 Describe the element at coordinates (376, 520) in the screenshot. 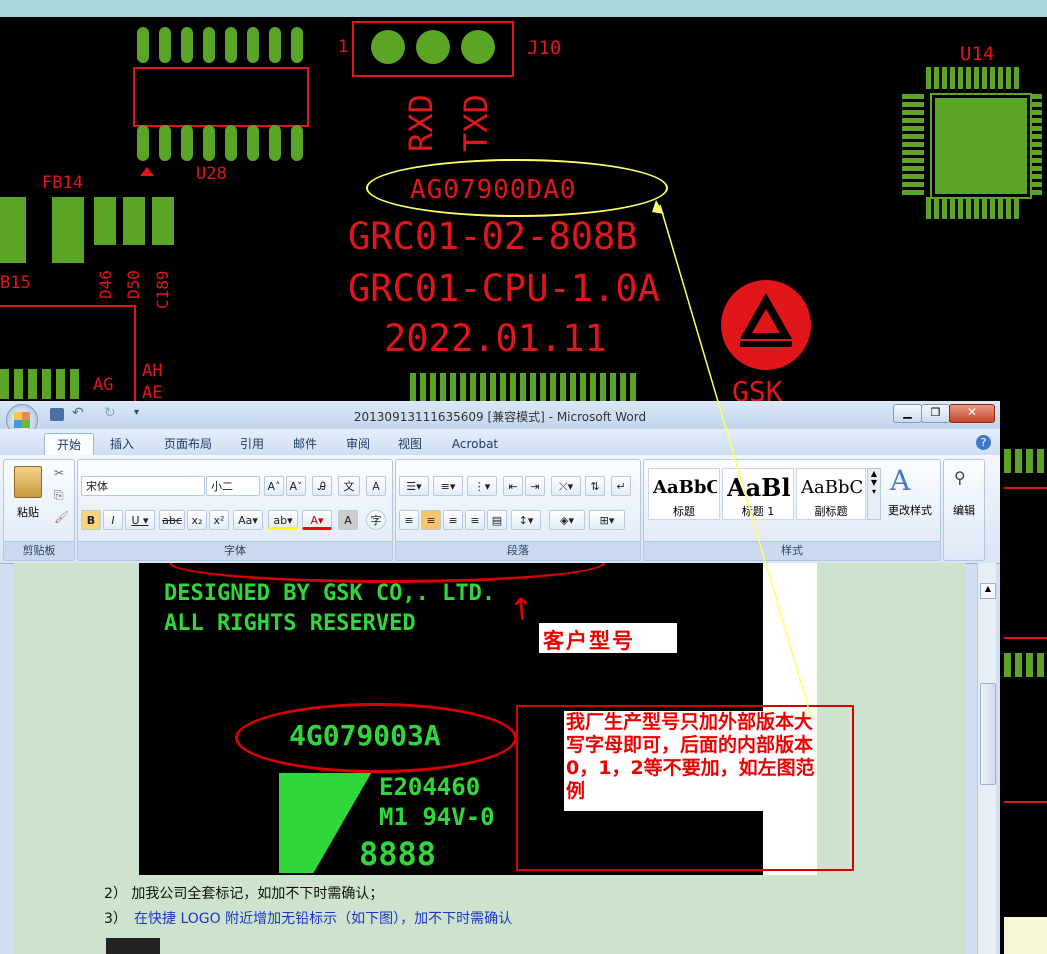

I see `enclose-char-icon: 字` at that location.